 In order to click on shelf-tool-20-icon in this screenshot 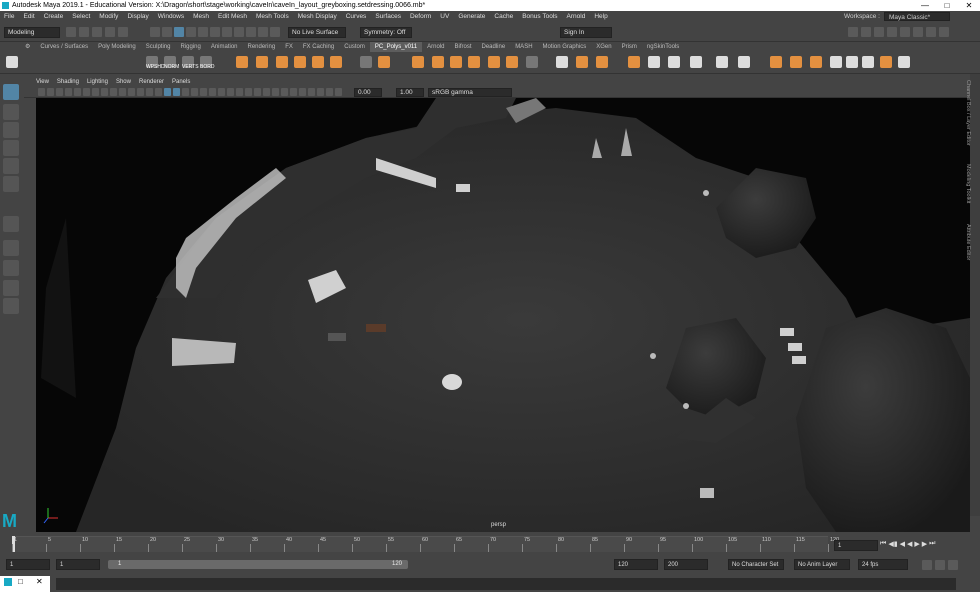, I will do `click(654, 62)`.